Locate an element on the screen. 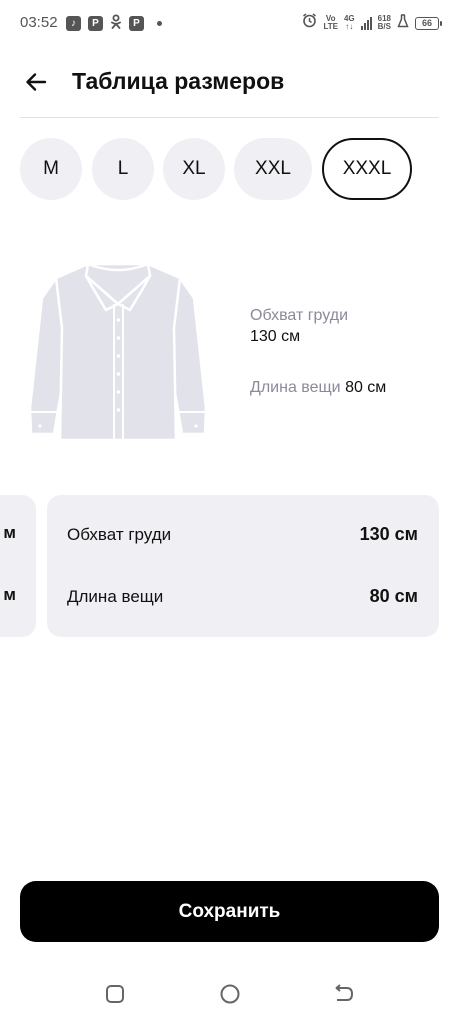 The height and width of the screenshot is (1024, 459). card-length-label: Длина вещи is located at coordinates (115, 596).